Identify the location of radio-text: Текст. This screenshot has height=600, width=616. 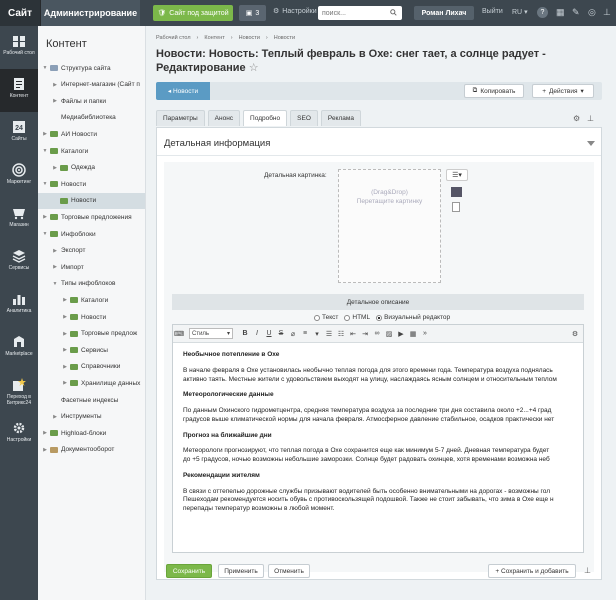
(326, 317).